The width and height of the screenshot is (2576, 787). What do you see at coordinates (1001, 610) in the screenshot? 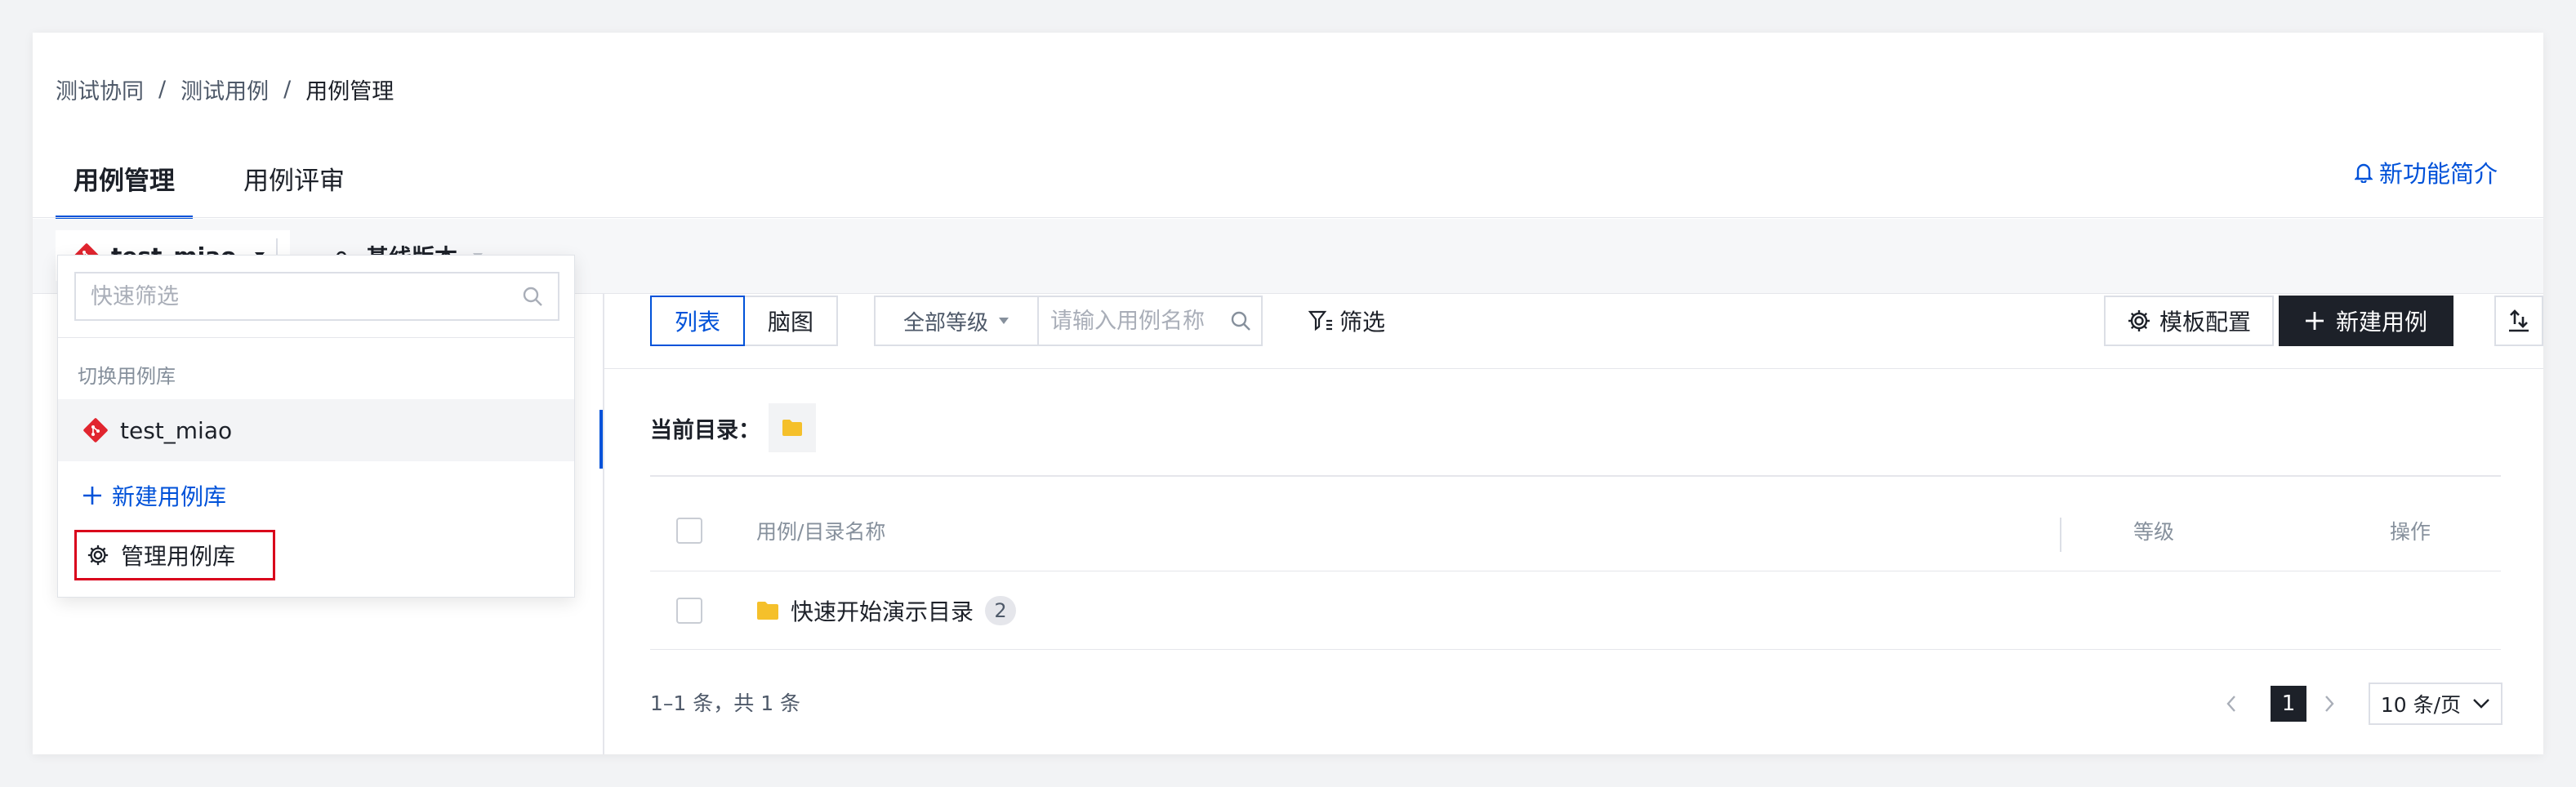
I see `case-count-badge: 2` at bounding box center [1001, 610].